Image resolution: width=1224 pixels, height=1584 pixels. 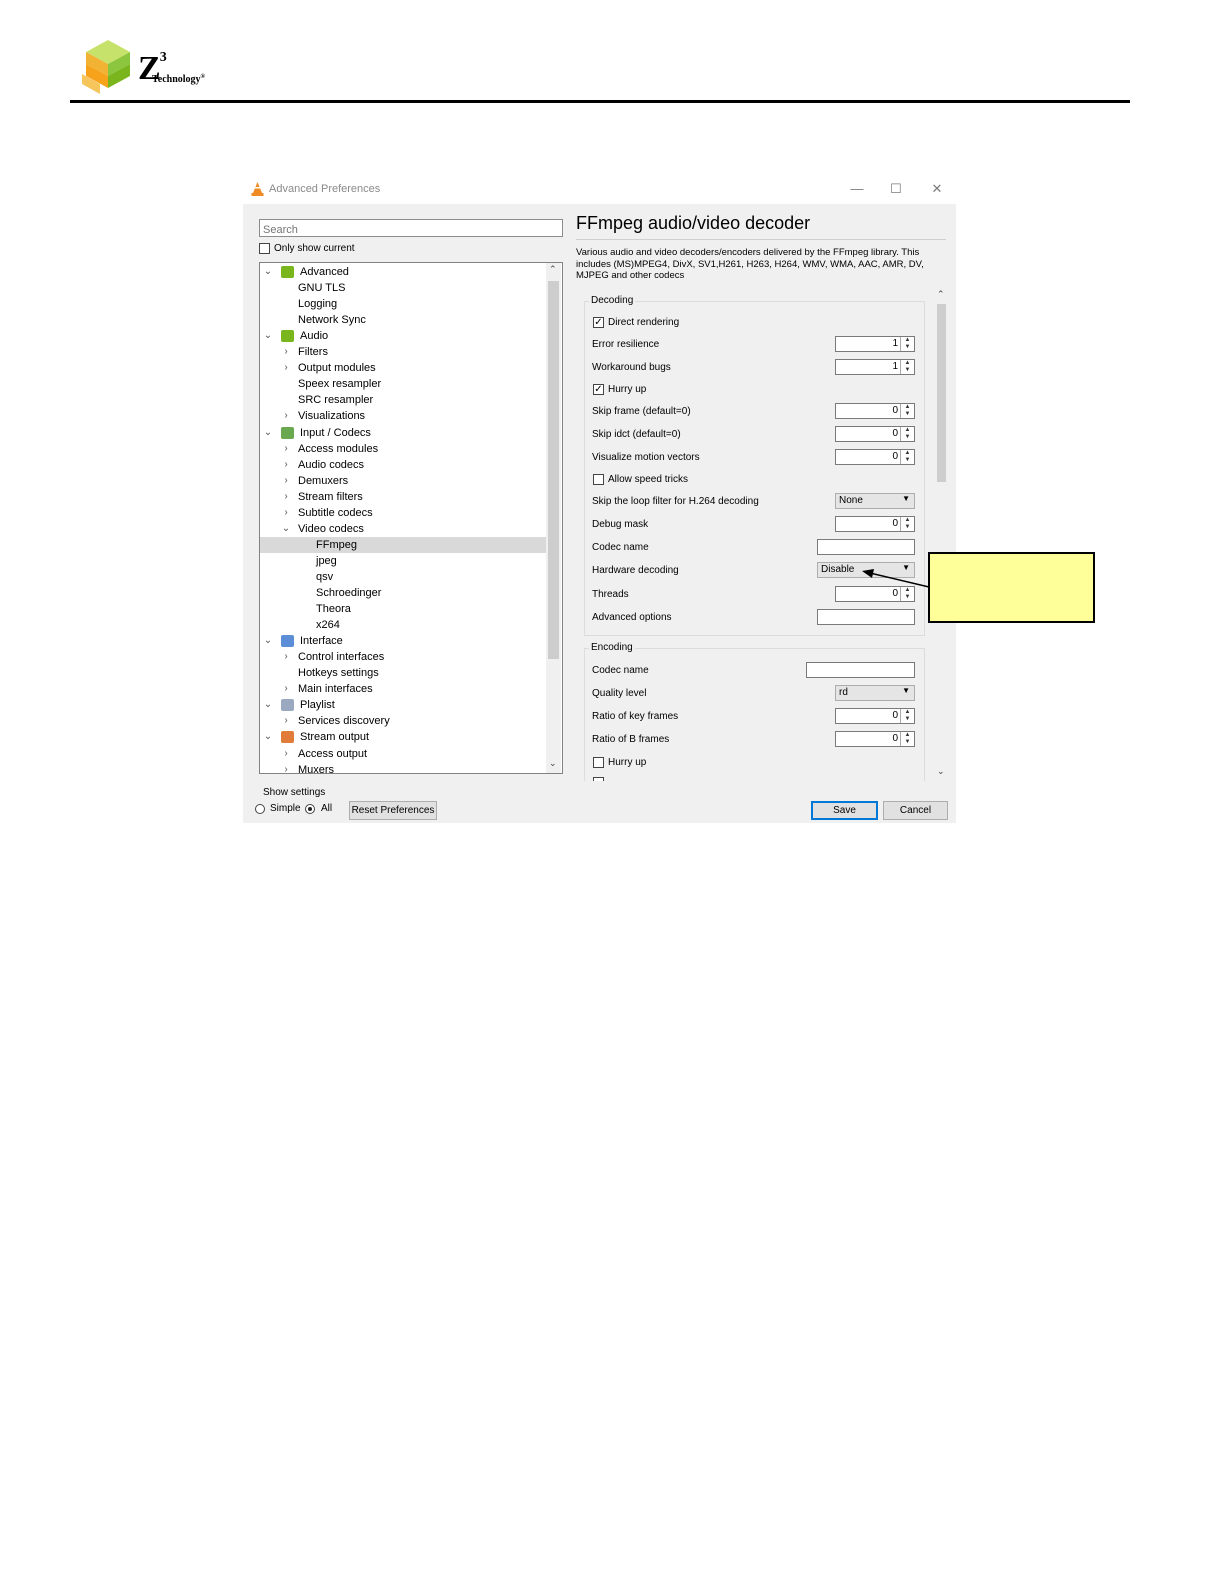 I want to click on tree-item: ⌄ Advanced, so click(x=403, y=272).